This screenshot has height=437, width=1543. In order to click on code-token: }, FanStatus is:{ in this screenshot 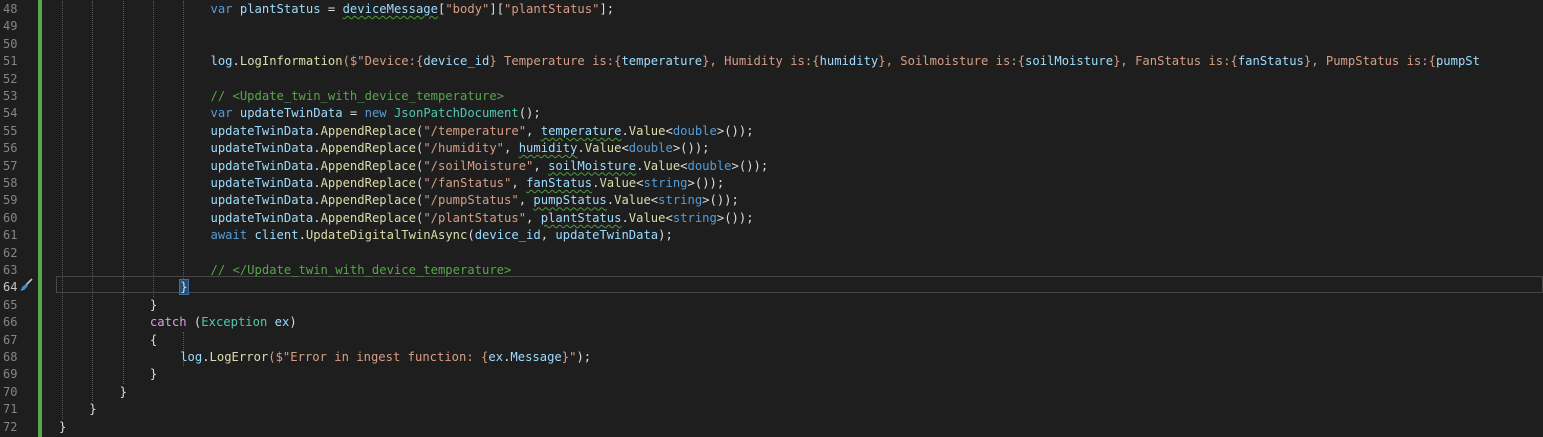, I will do `click(1175, 61)`.